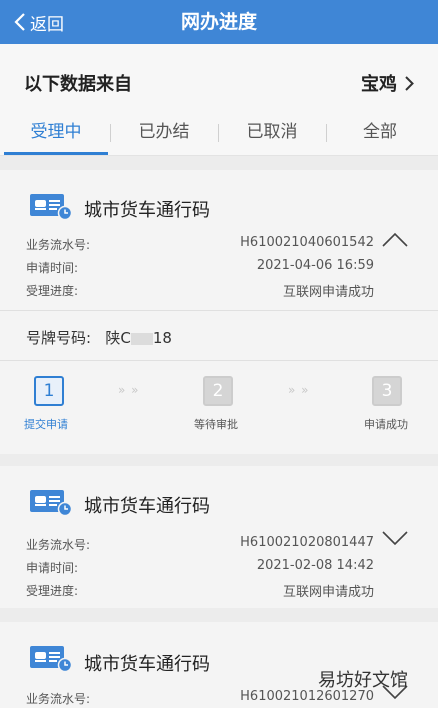 This screenshot has height=708, width=438. Describe the element at coordinates (99, 337) in the screenshot. I see `plate-number: 号牌号码: 陕C 18` at that location.